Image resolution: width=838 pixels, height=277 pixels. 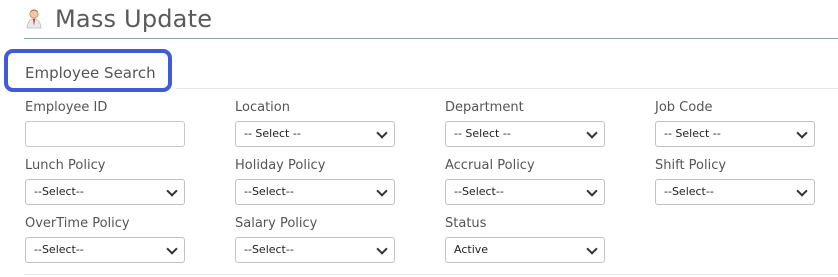 What do you see at coordinates (269, 249) in the screenshot?
I see `salary-policy-selected-value: --Select--` at bounding box center [269, 249].